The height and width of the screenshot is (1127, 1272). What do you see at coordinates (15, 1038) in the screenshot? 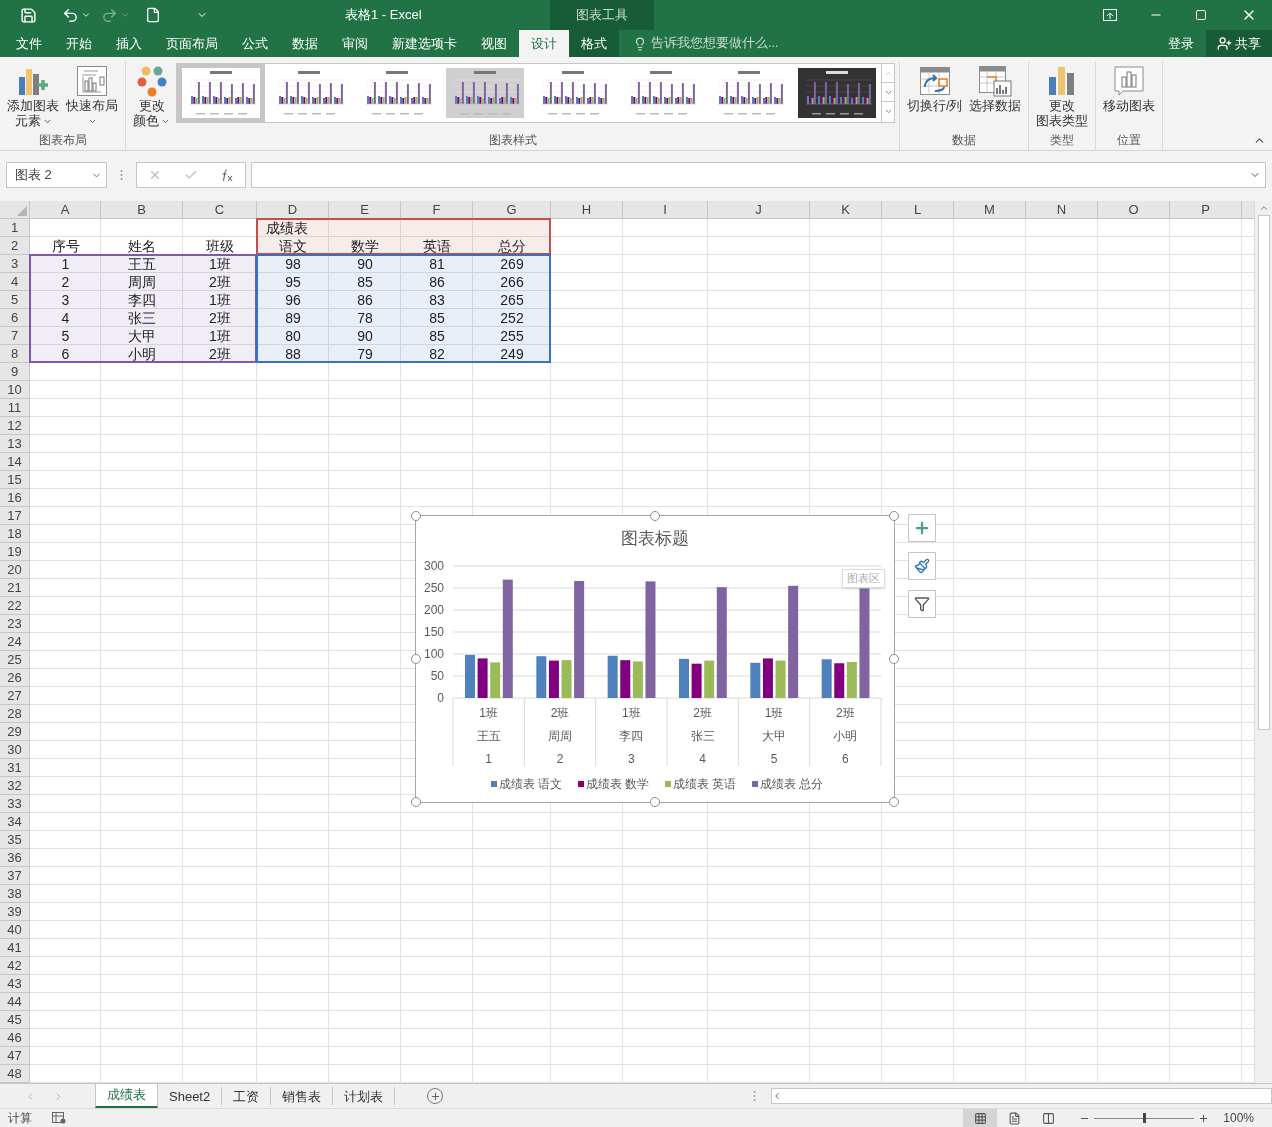
I see `row-header: 46` at bounding box center [15, 1038].